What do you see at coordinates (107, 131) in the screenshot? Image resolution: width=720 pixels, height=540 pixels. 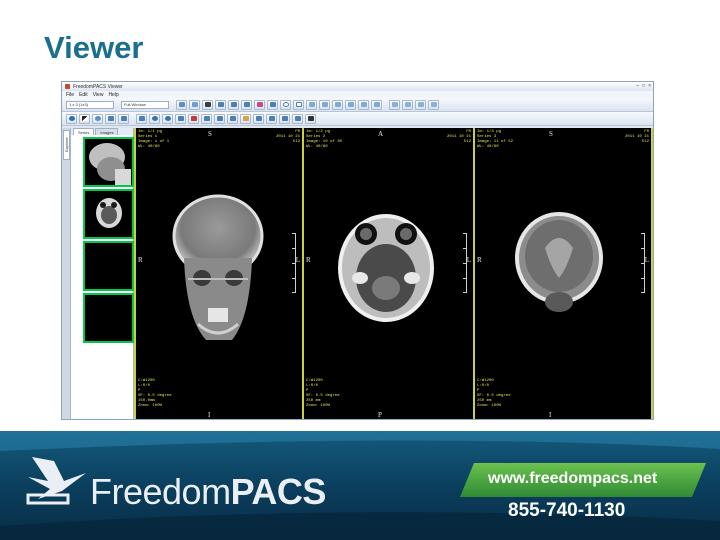 I see `tab-images: Images` at bounding box center [107, 131].